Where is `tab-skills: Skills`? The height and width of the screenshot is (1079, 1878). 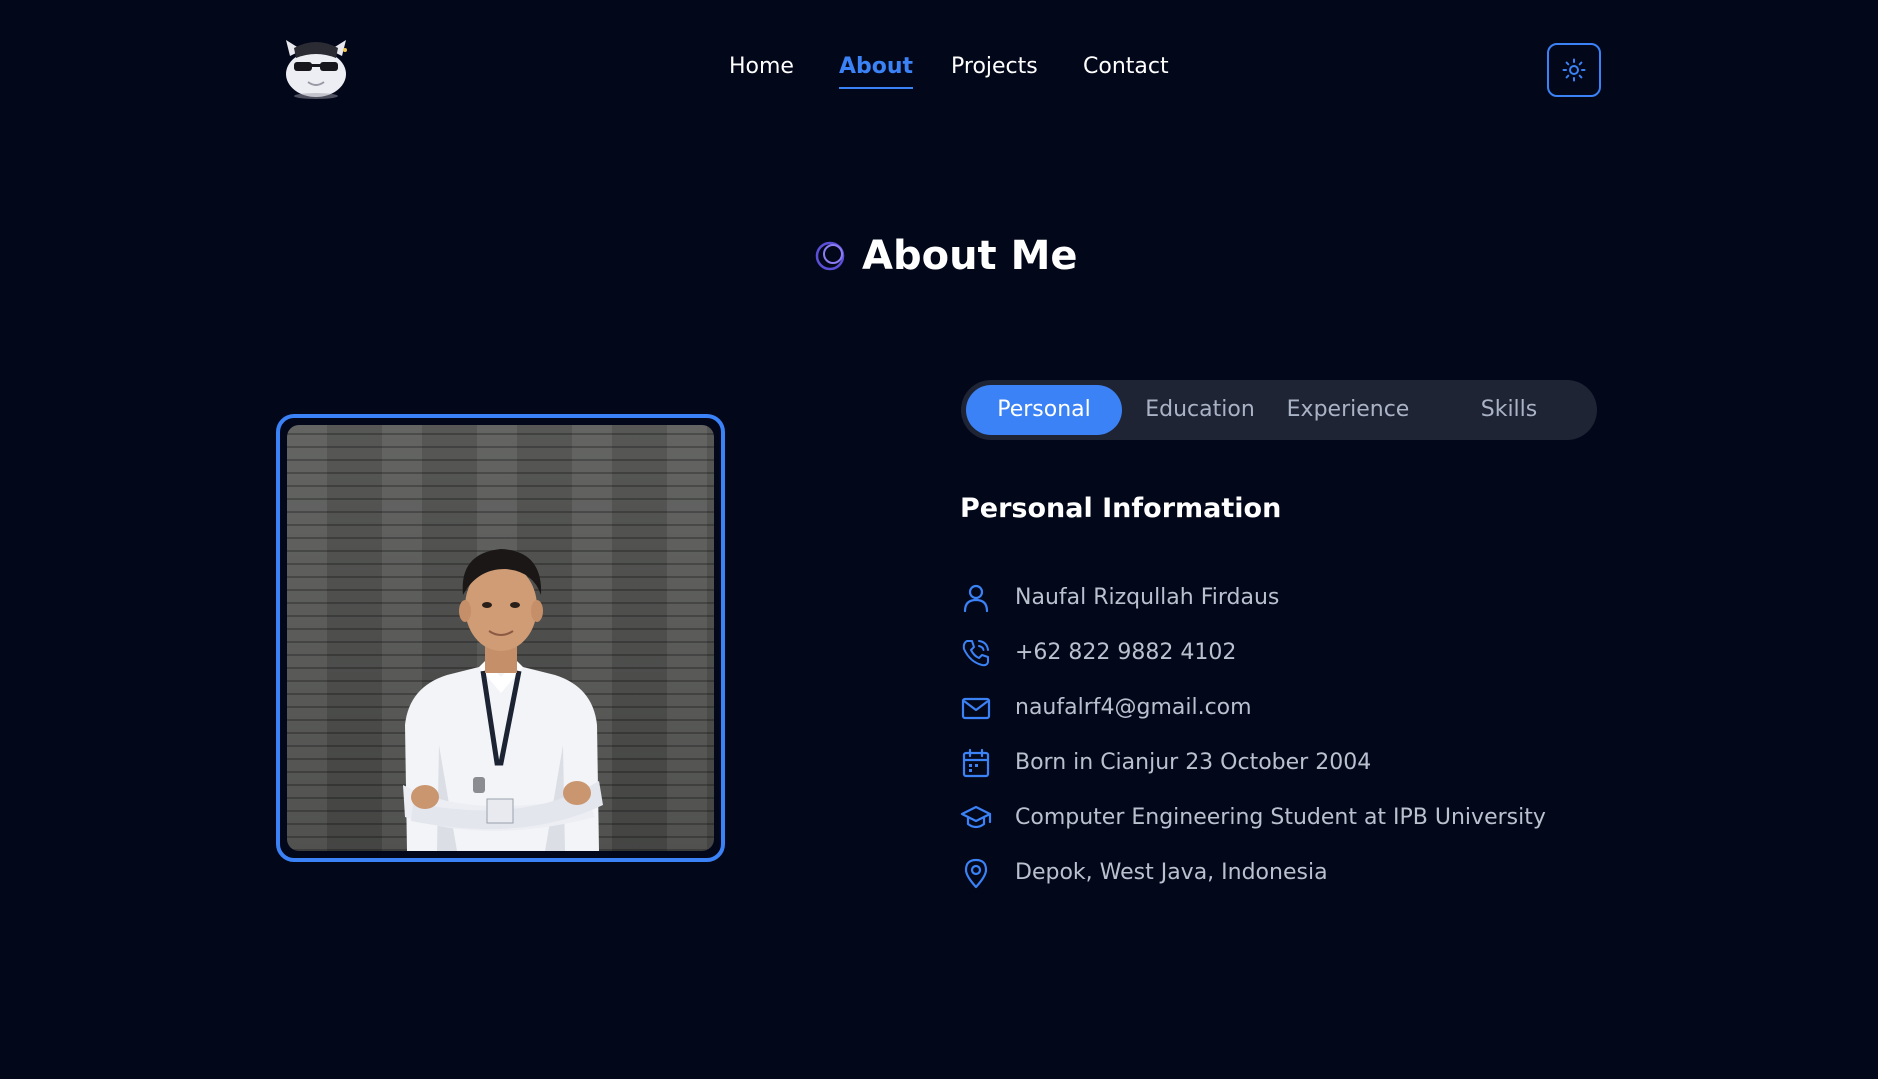 tab-skills: Skills is located at coordinates (1509, 410).